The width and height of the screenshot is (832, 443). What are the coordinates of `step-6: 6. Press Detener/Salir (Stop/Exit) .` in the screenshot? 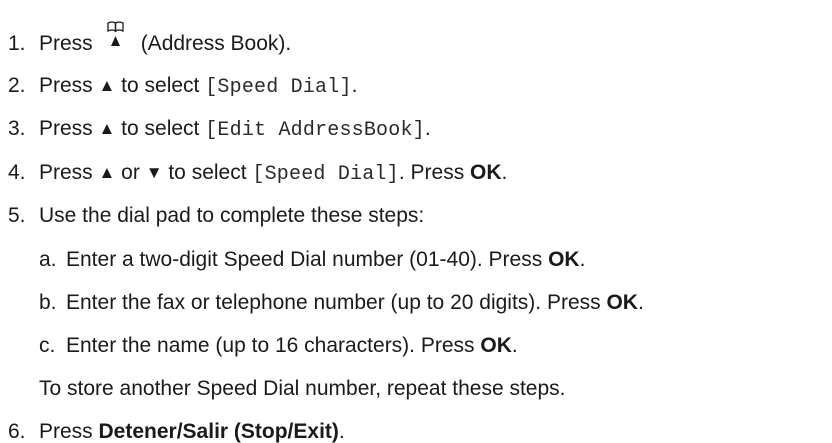 It's located at (176, 431).